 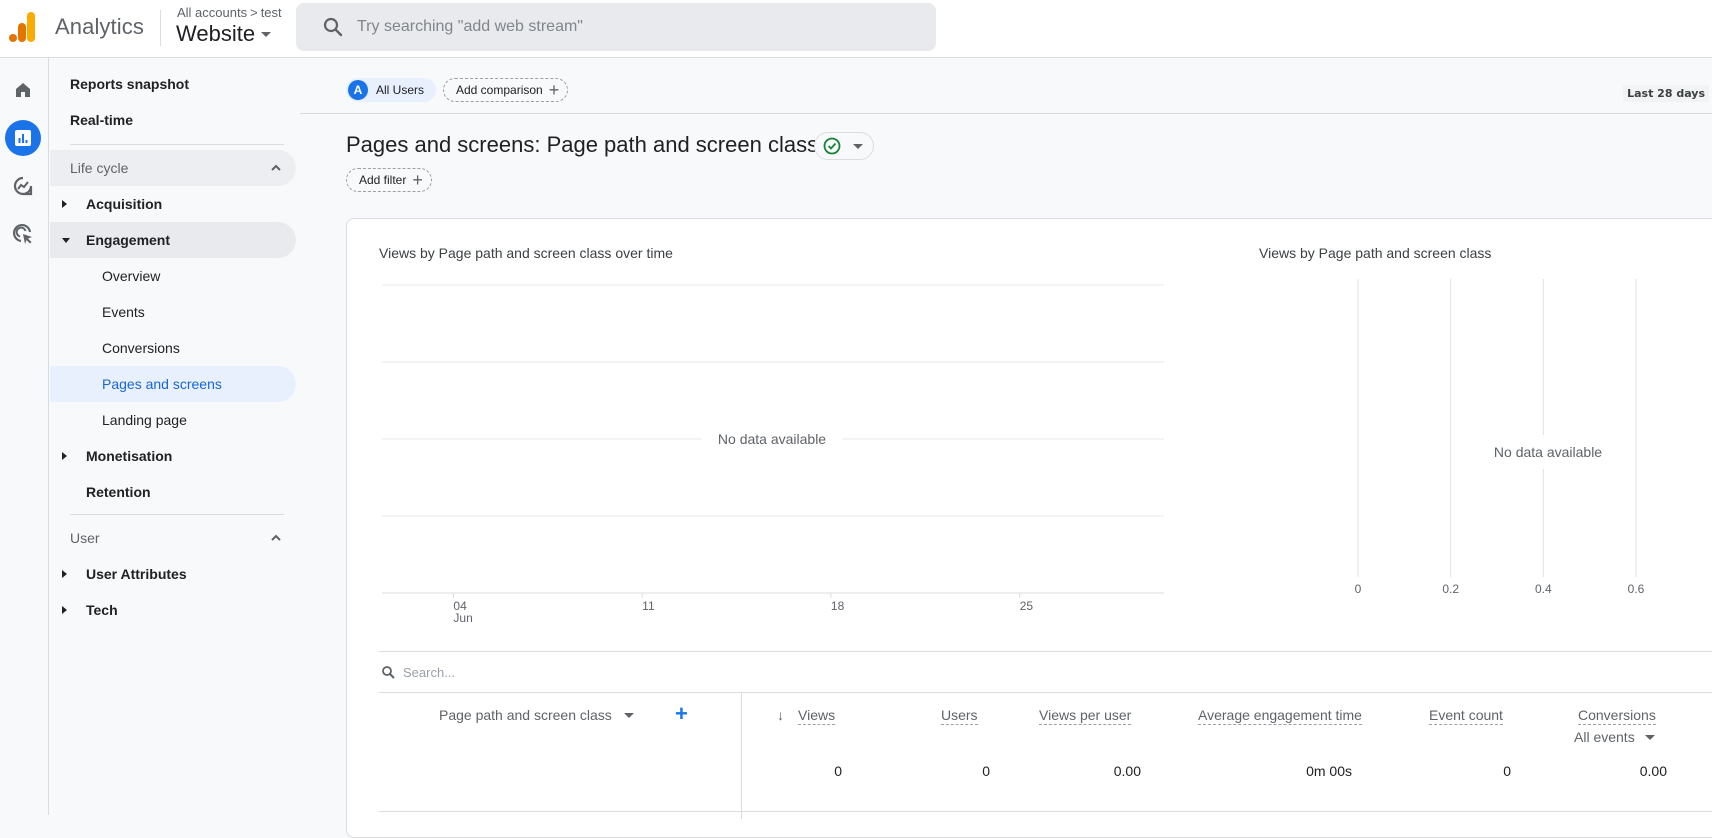 What do you see at coordinates (216, 33) in the screenshot?
I see `property-name: Website` at bounding box center [216, 33].